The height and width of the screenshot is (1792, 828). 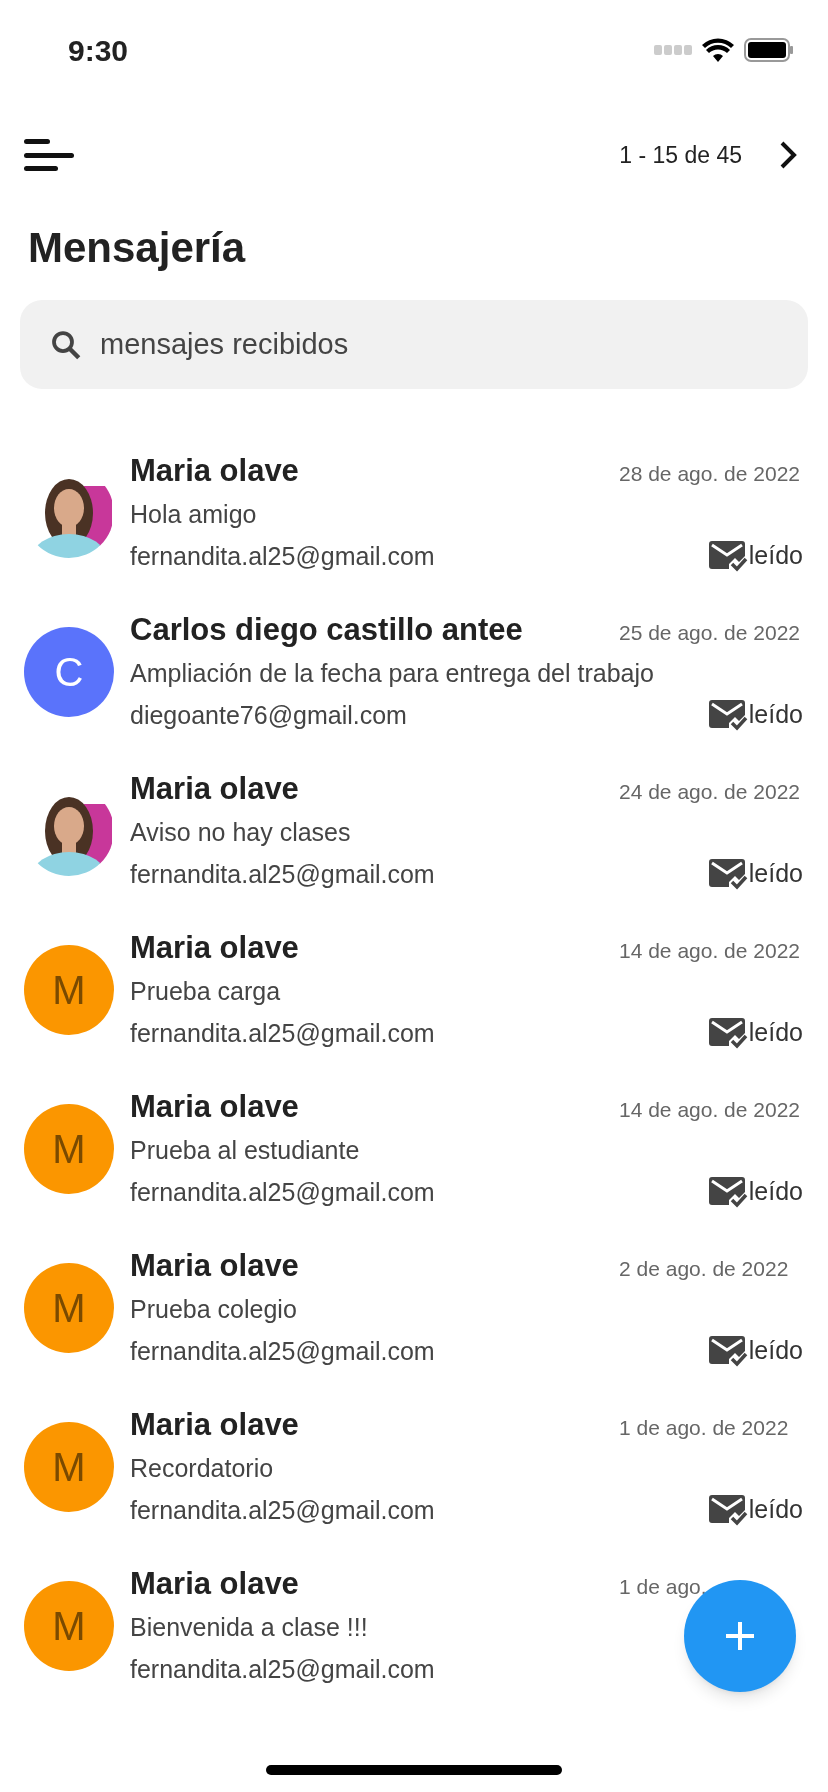 What do you see at coordinates (202, 1468) in the screenshot?
I see `message-subject: Recordatorio` at bounding box center [202, 1468].